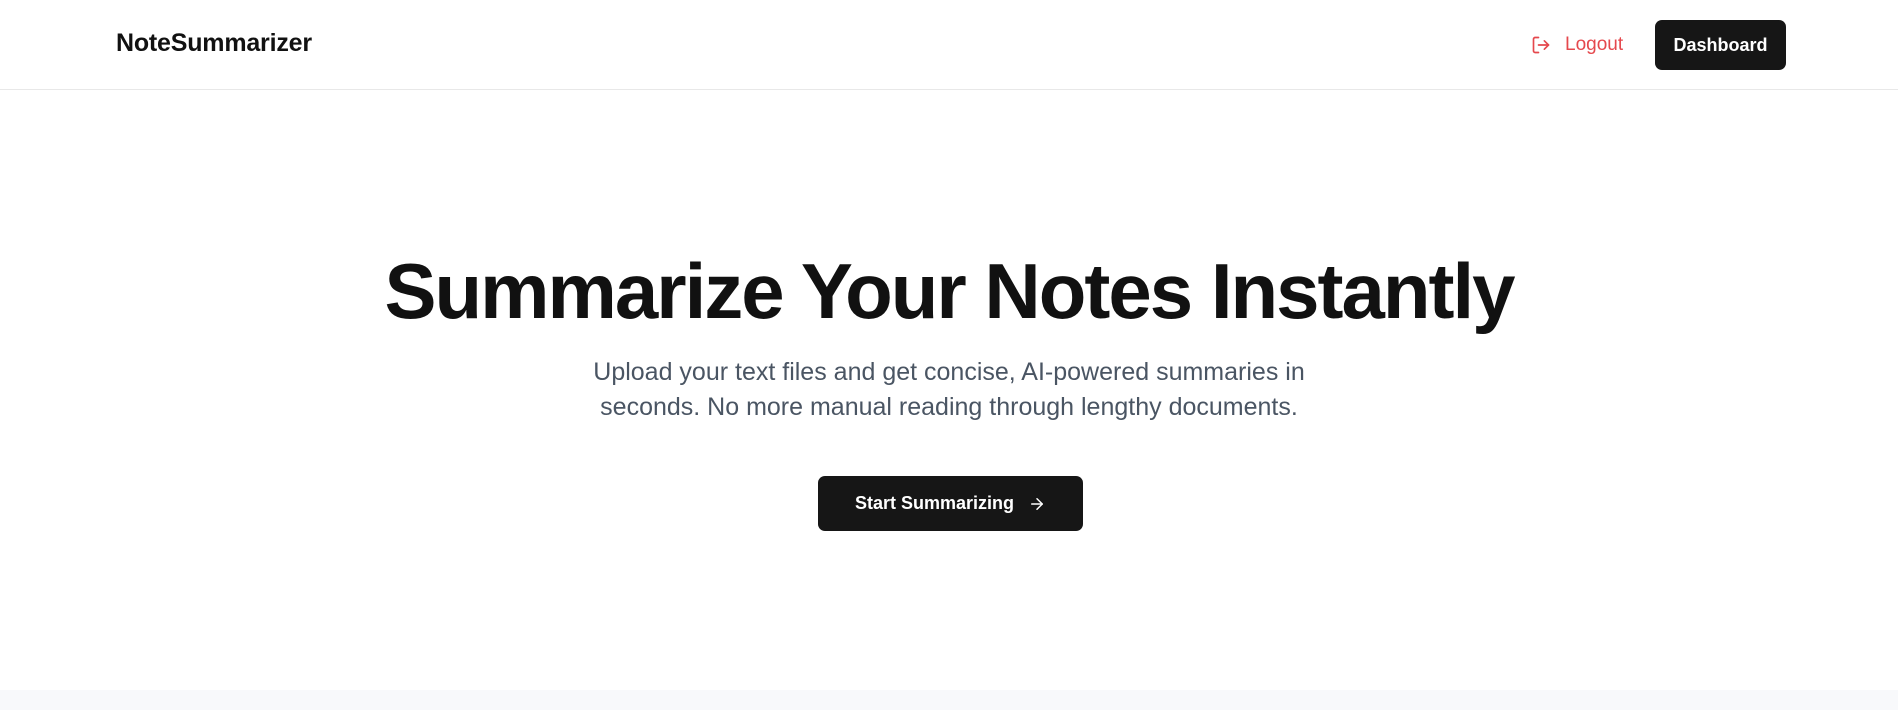 Image resolution: width=1898 pixels, height=710 pixels. What do you see at coordinates (1541, 45) in the screenshot?
I see `logout-icon` at bounding box center [1541, 45].